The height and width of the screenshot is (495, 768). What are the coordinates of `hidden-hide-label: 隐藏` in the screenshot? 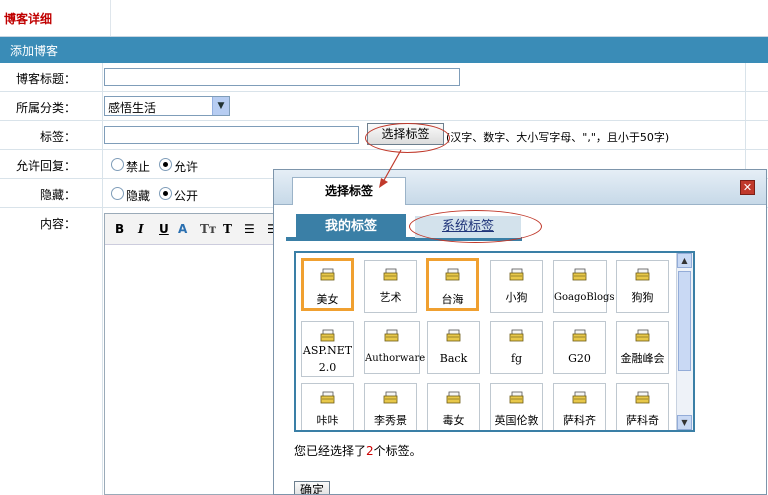 It's located at (138, 196).